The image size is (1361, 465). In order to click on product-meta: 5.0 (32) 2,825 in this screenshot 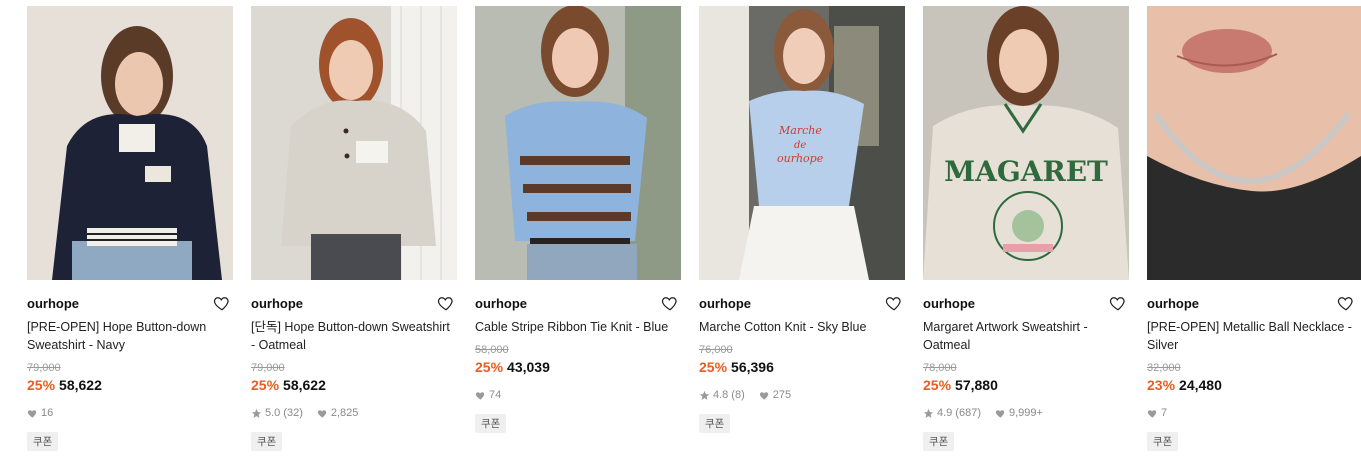, I will do `click(304, 413)`.